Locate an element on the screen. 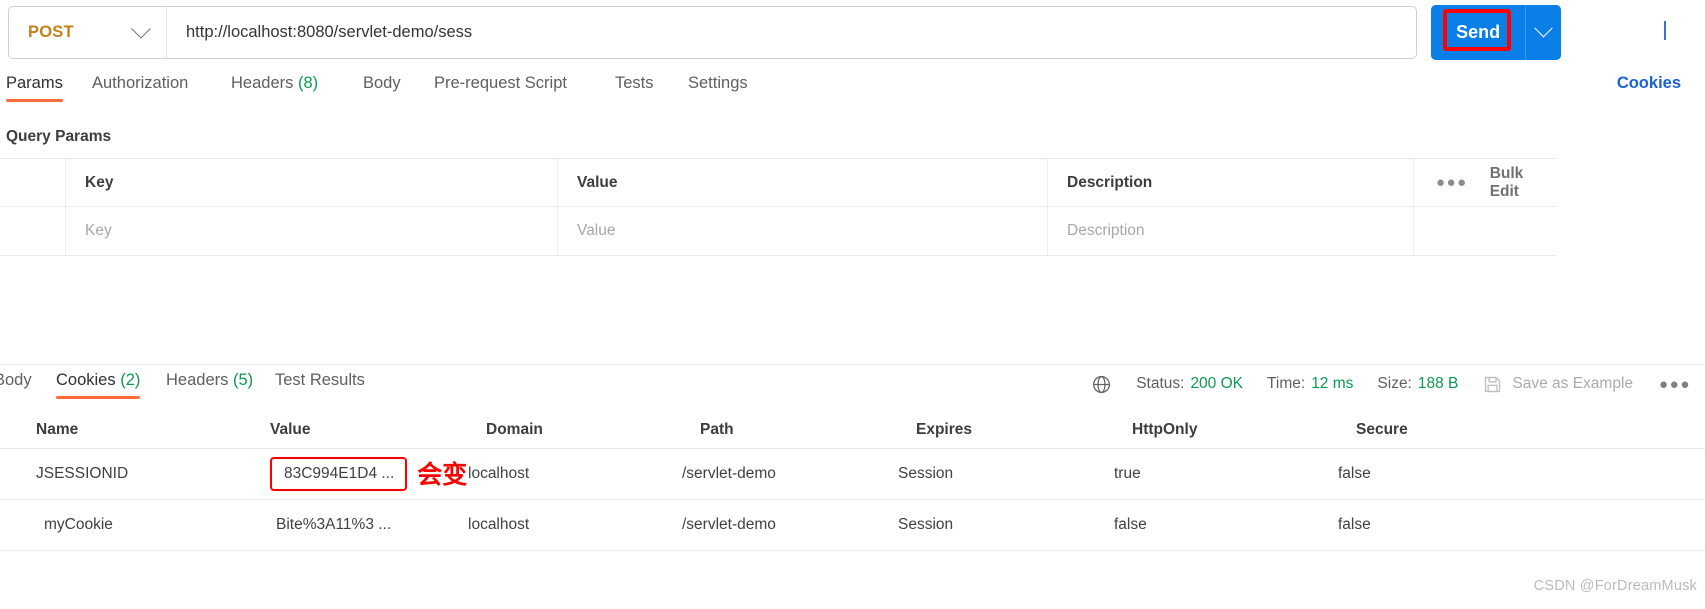  column-header-httponly: HttpOnly is located at coordinates (1165, 429).